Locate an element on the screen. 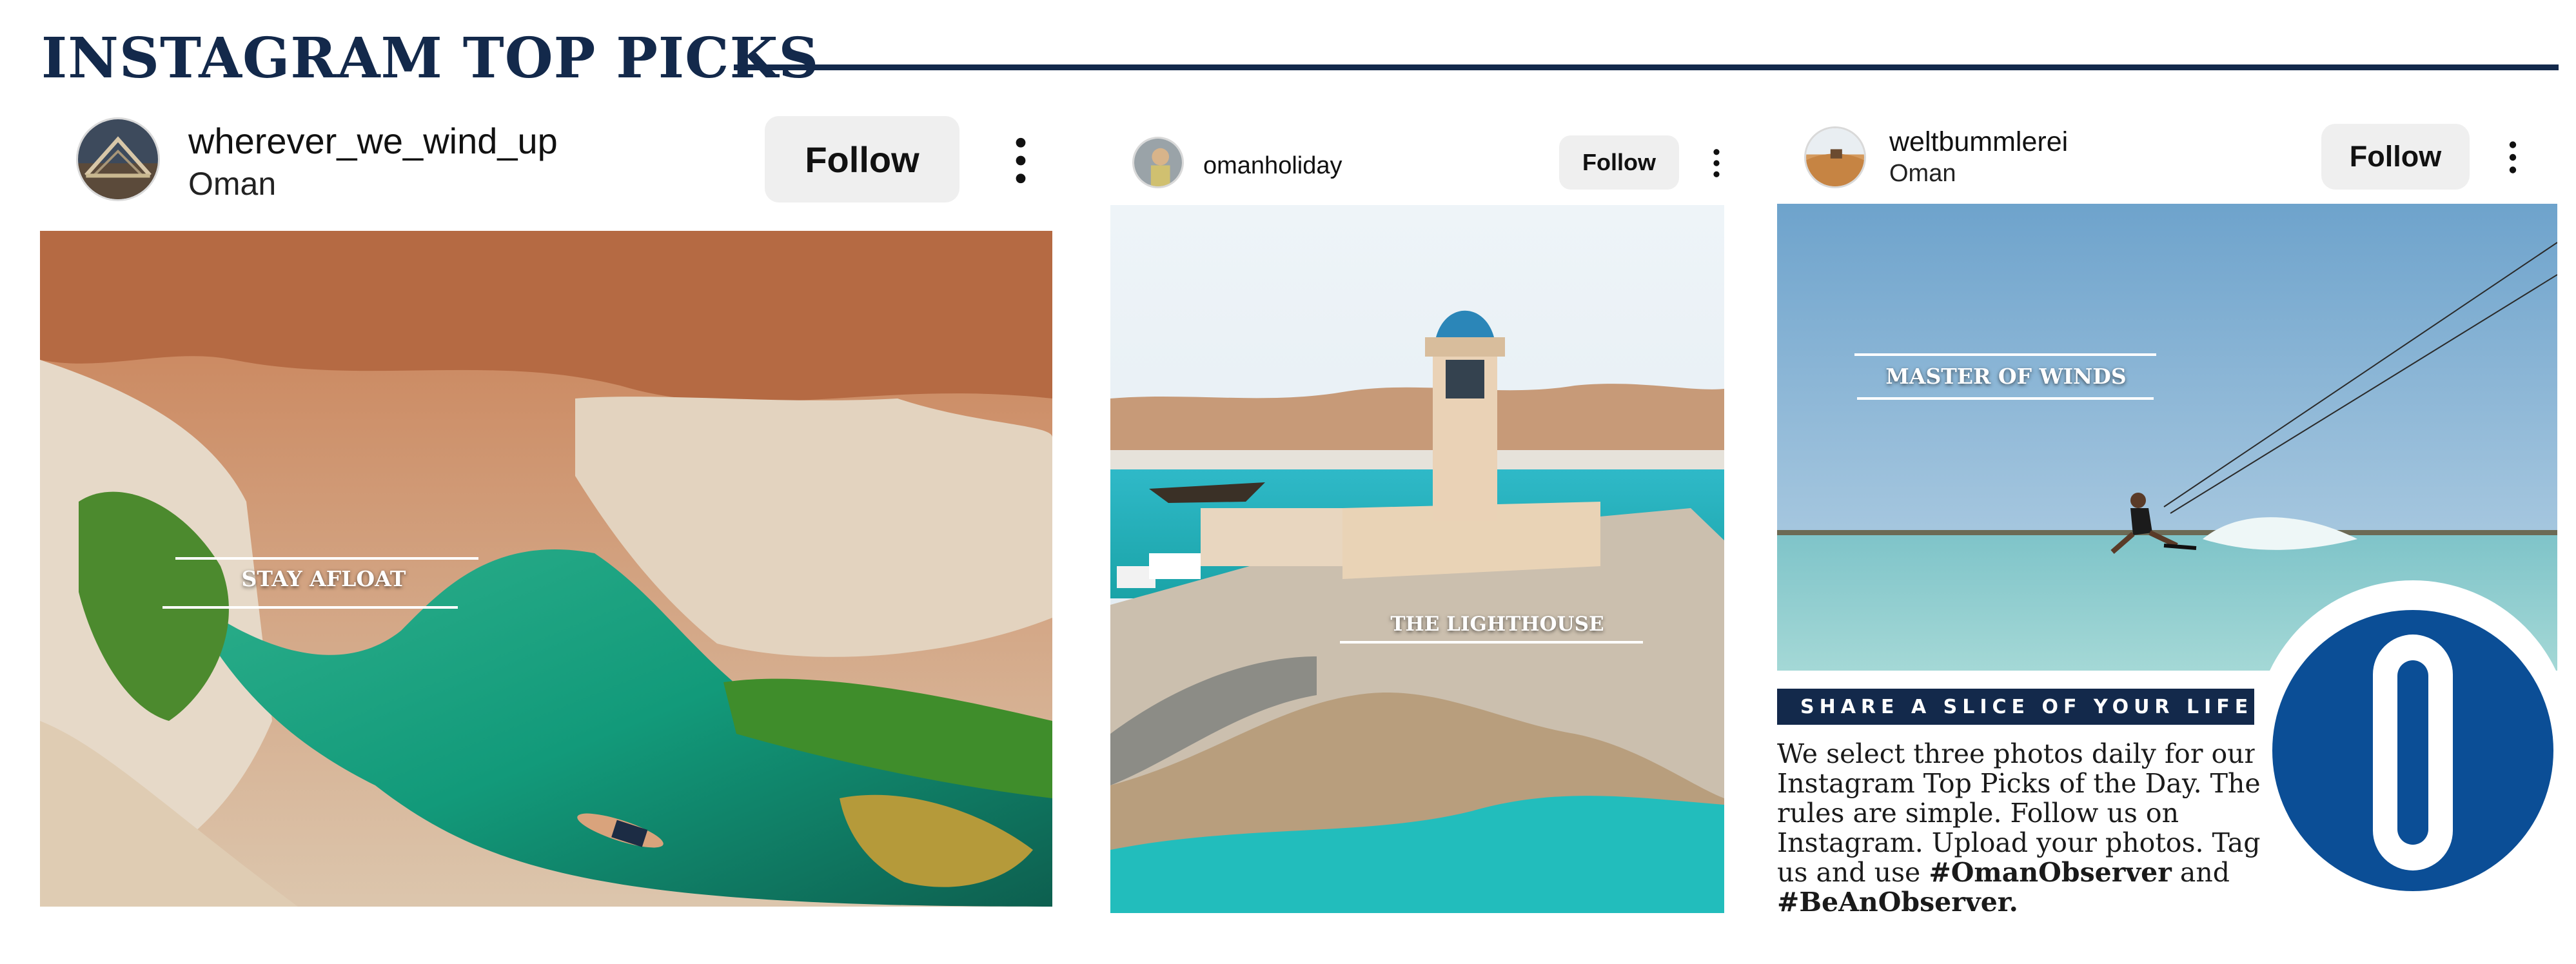  share-text-and: and is located at coordinates (2200, 872).